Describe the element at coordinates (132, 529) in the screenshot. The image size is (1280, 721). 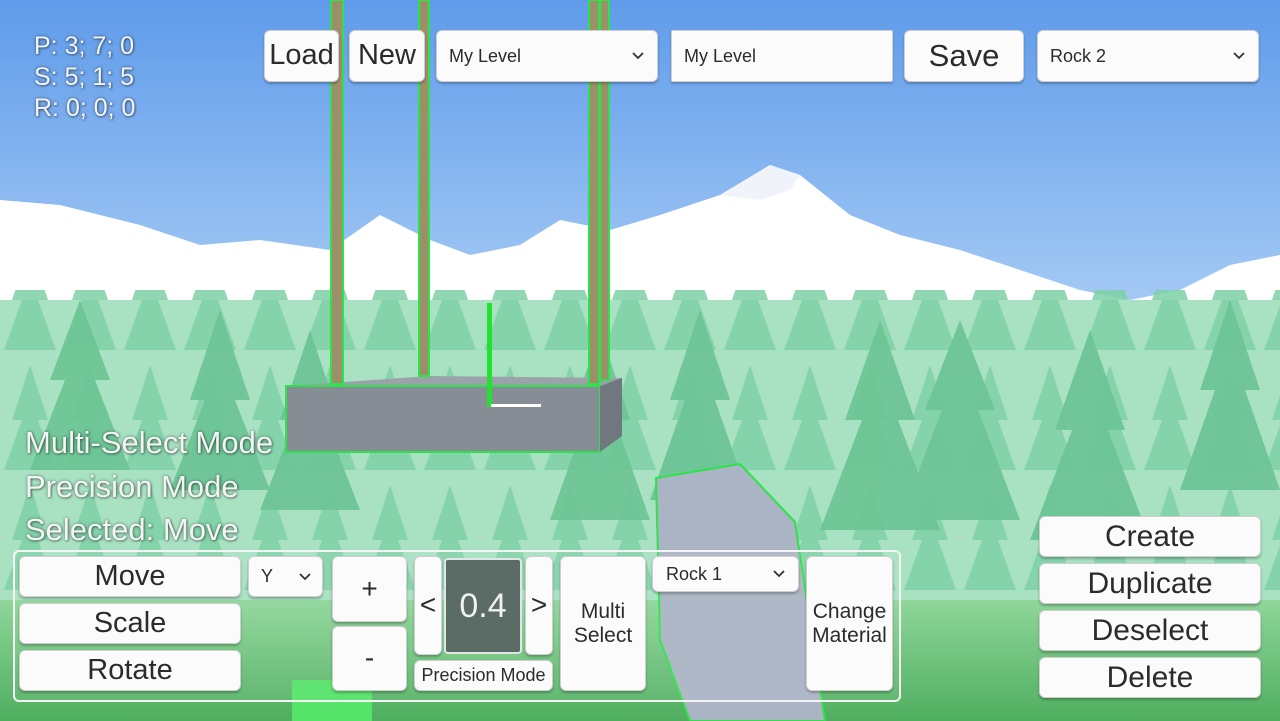
I see `selected-tool-status: Selected: Move` at that location.